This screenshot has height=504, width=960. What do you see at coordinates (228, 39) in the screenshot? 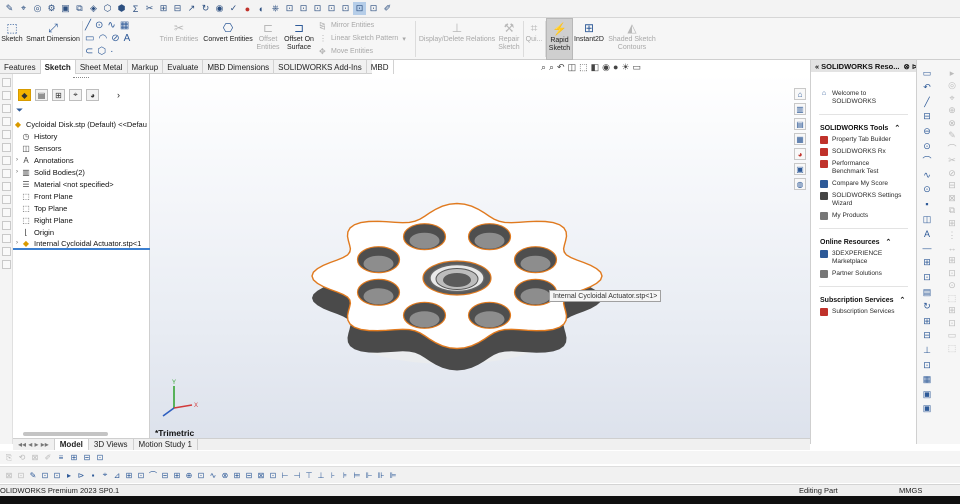
I see `convert-entities-button: ⎔ Convert Entities` at bounding box center [228, 39].